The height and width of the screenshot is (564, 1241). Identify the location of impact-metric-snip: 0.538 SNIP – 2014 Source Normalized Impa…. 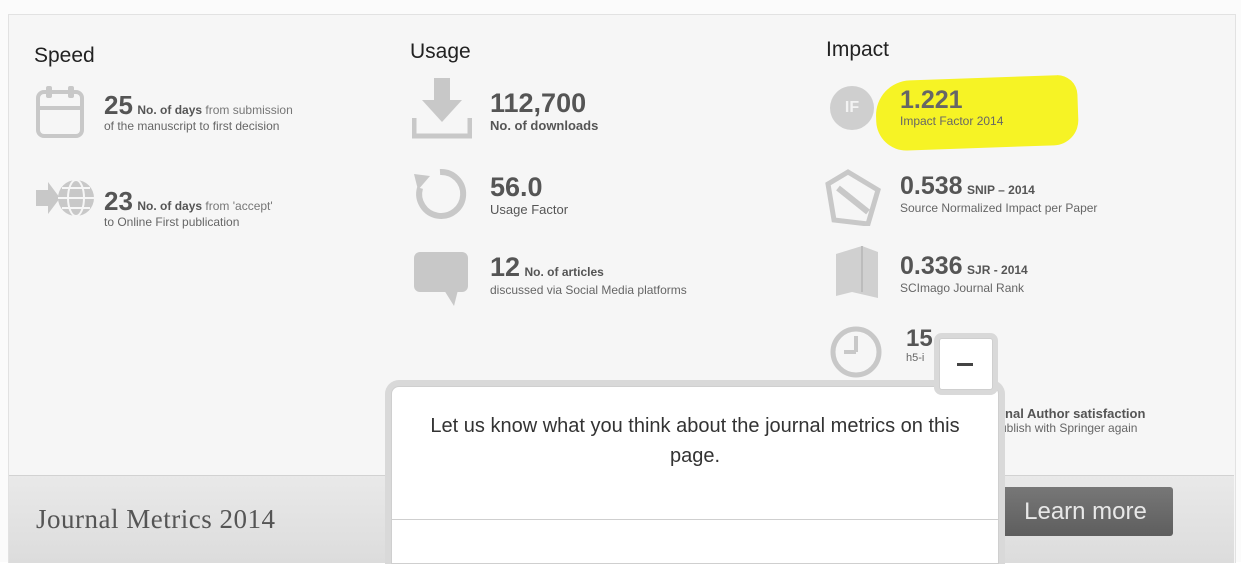
(1045, 194).